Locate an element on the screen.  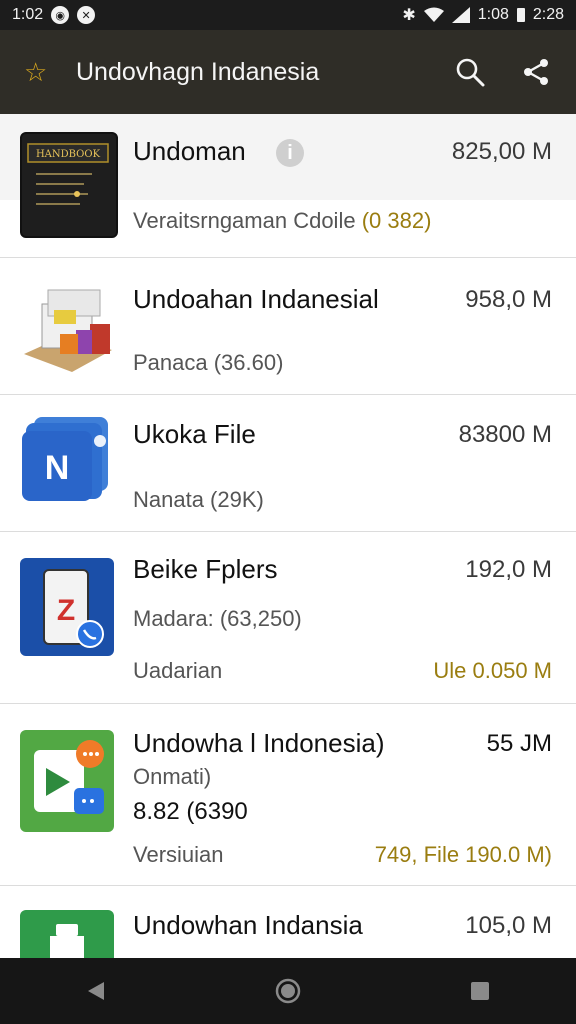
notification-icon: ◉ is located at coordinates (60, 15).